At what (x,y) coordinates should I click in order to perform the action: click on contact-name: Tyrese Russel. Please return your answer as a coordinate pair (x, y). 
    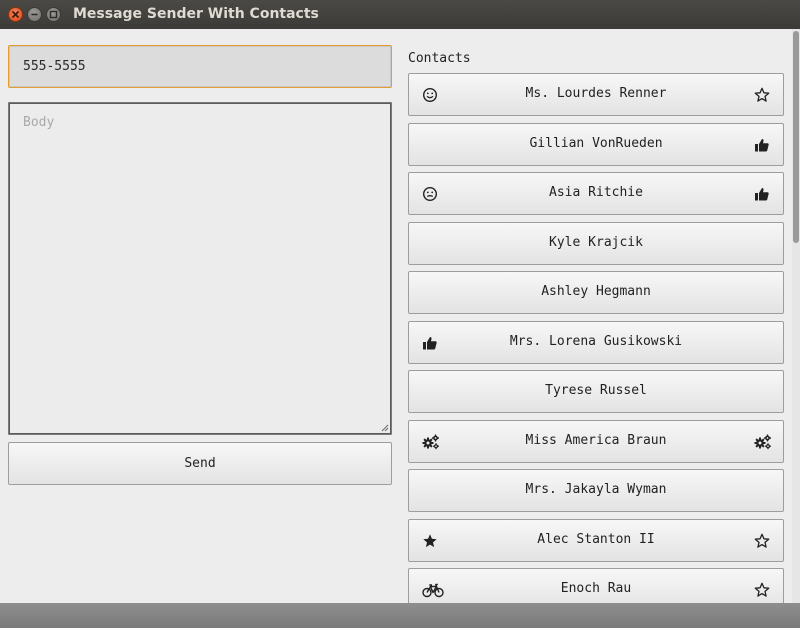
    Looking at the image, I should click on (596, 390).